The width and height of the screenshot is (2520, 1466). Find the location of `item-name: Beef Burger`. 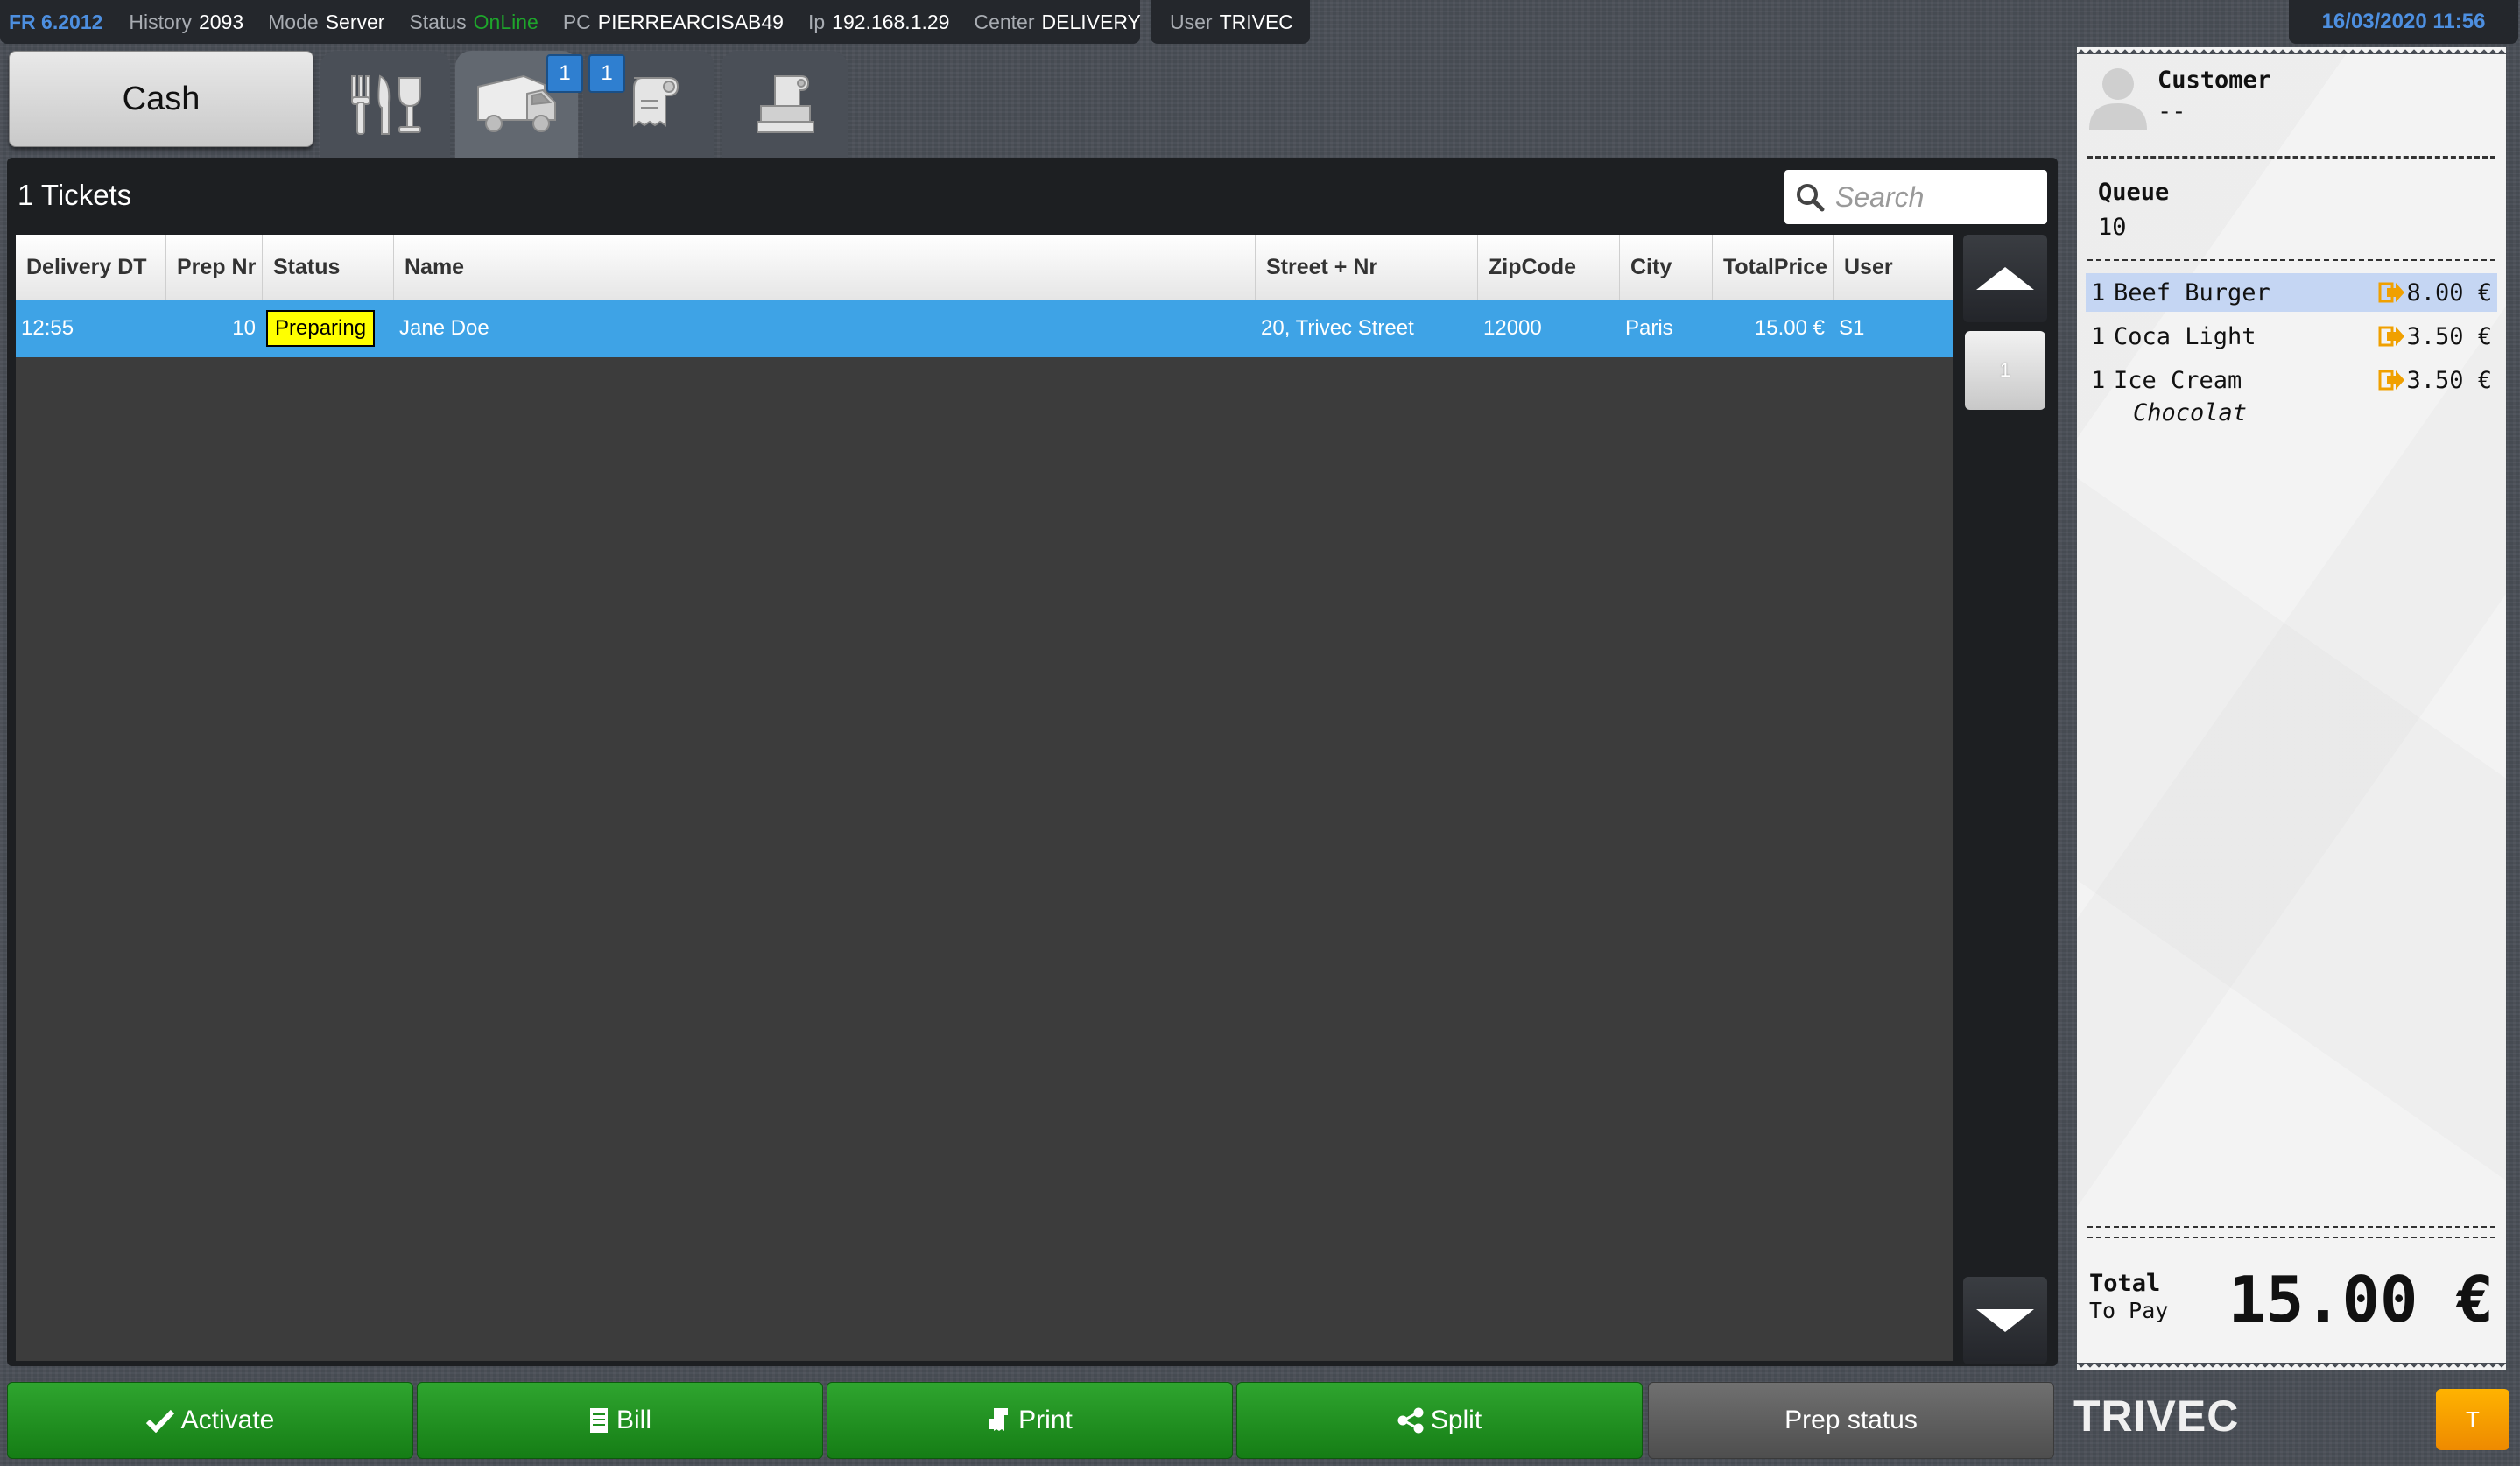

item-name: Beef Burger is located at coordinates (2192, 292).